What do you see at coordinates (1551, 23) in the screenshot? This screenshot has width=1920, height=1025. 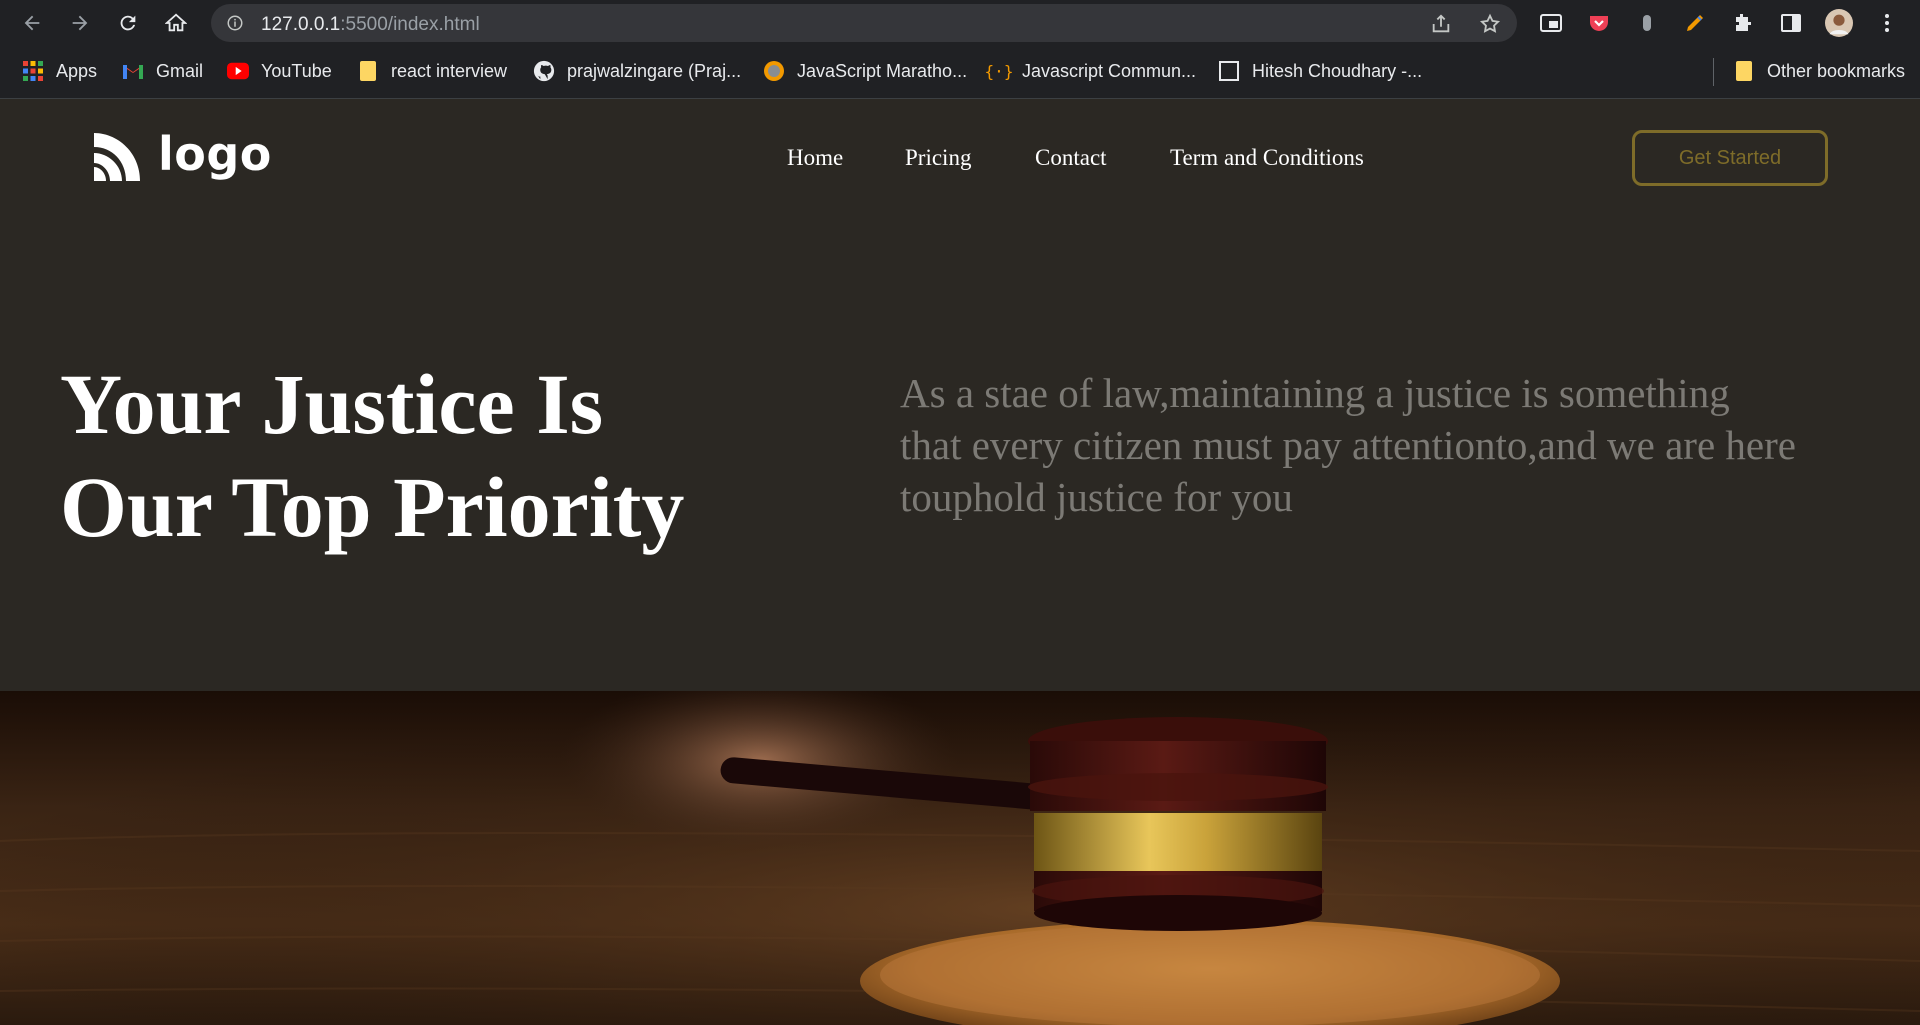 I see `picture-in-picture-icon` at bounding box center [1551, 23].